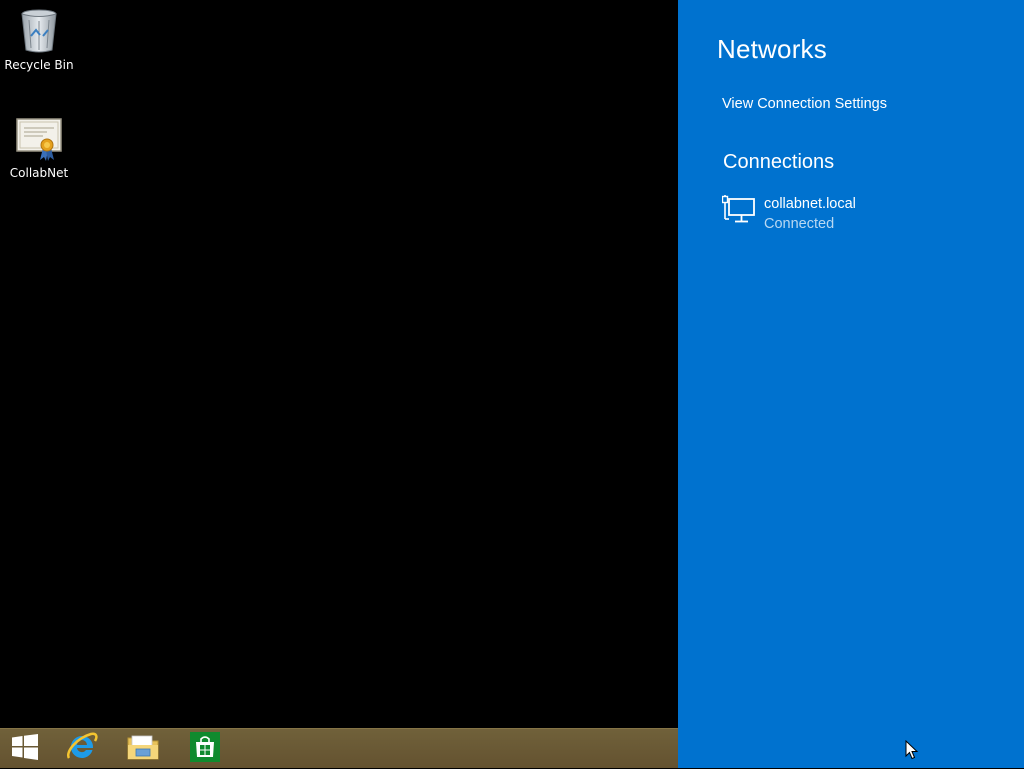  I want to click on panel-title: Networks, so click(772, 49).